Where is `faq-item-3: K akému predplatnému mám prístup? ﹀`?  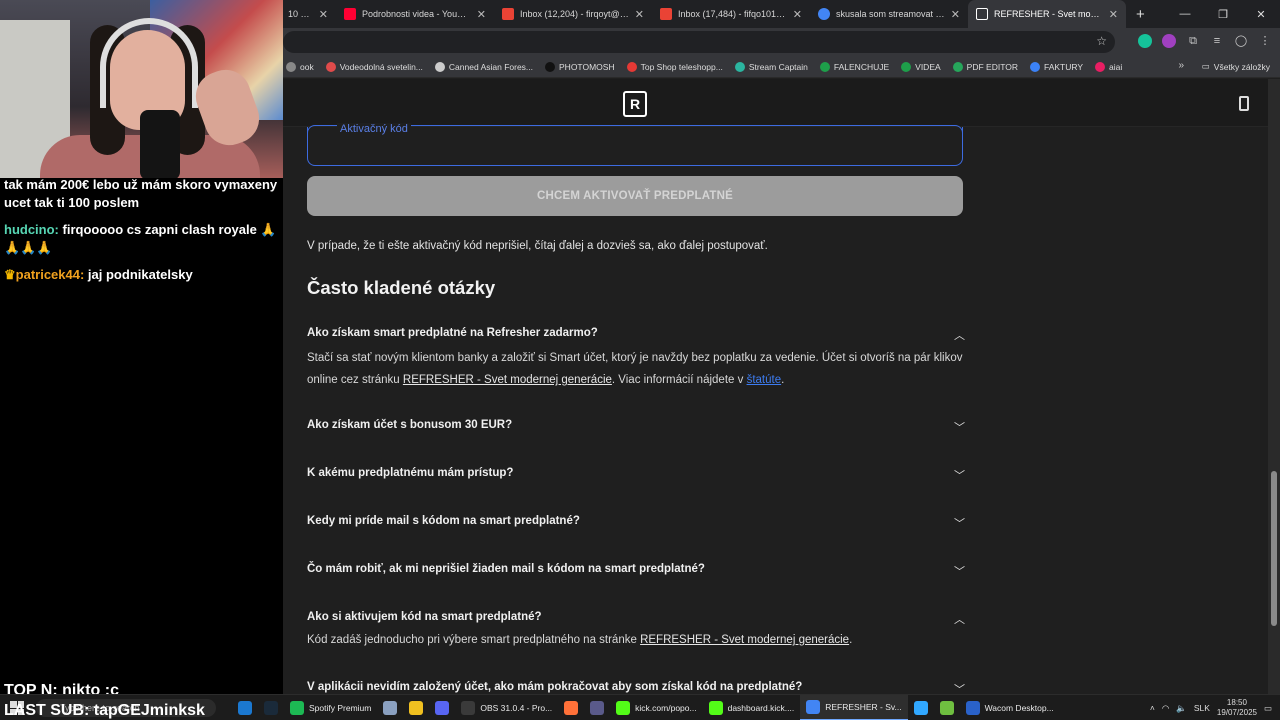
faq-item-3: K akému predplatnému mám prístup? ﹀ is located at coordinates (636, 474).